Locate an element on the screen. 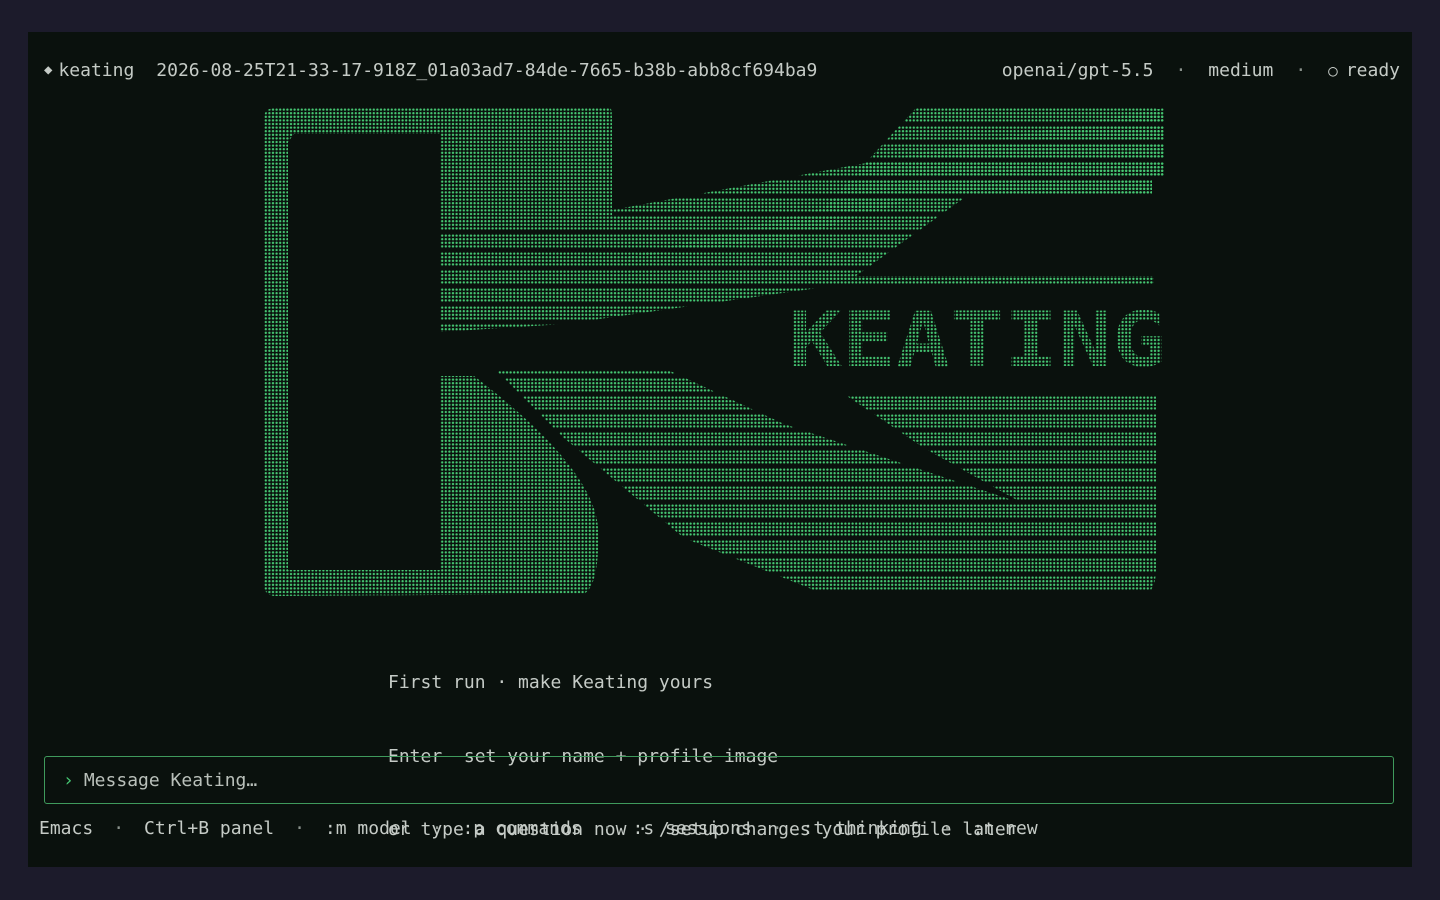  message-composer: › is located at coordinates (719, 780).